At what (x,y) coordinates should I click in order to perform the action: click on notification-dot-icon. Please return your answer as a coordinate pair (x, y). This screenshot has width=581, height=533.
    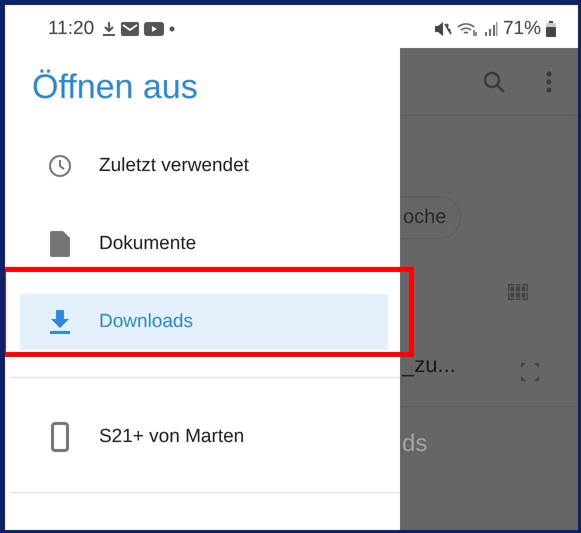
    Looking at the image, I should click on (172, 29).